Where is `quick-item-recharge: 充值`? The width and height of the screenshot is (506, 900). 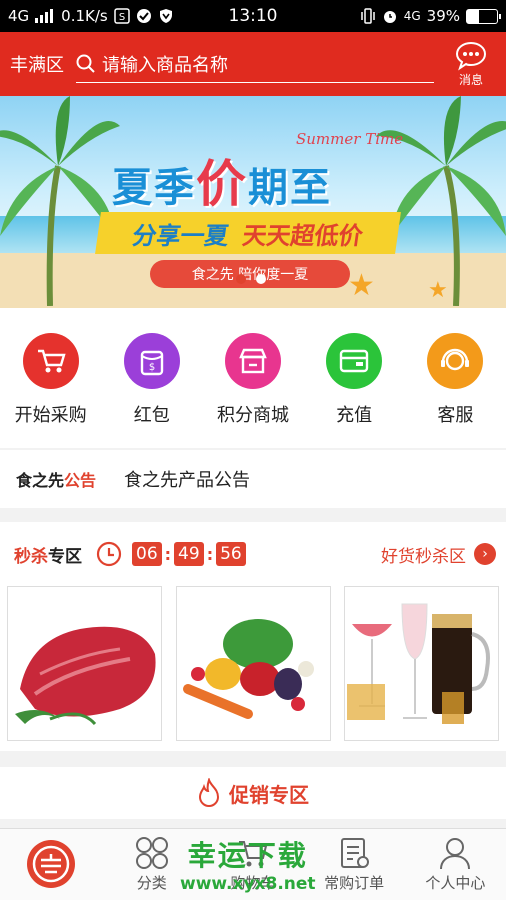 quick-item-recharge: 充值 is located at coordinates (354, 380).